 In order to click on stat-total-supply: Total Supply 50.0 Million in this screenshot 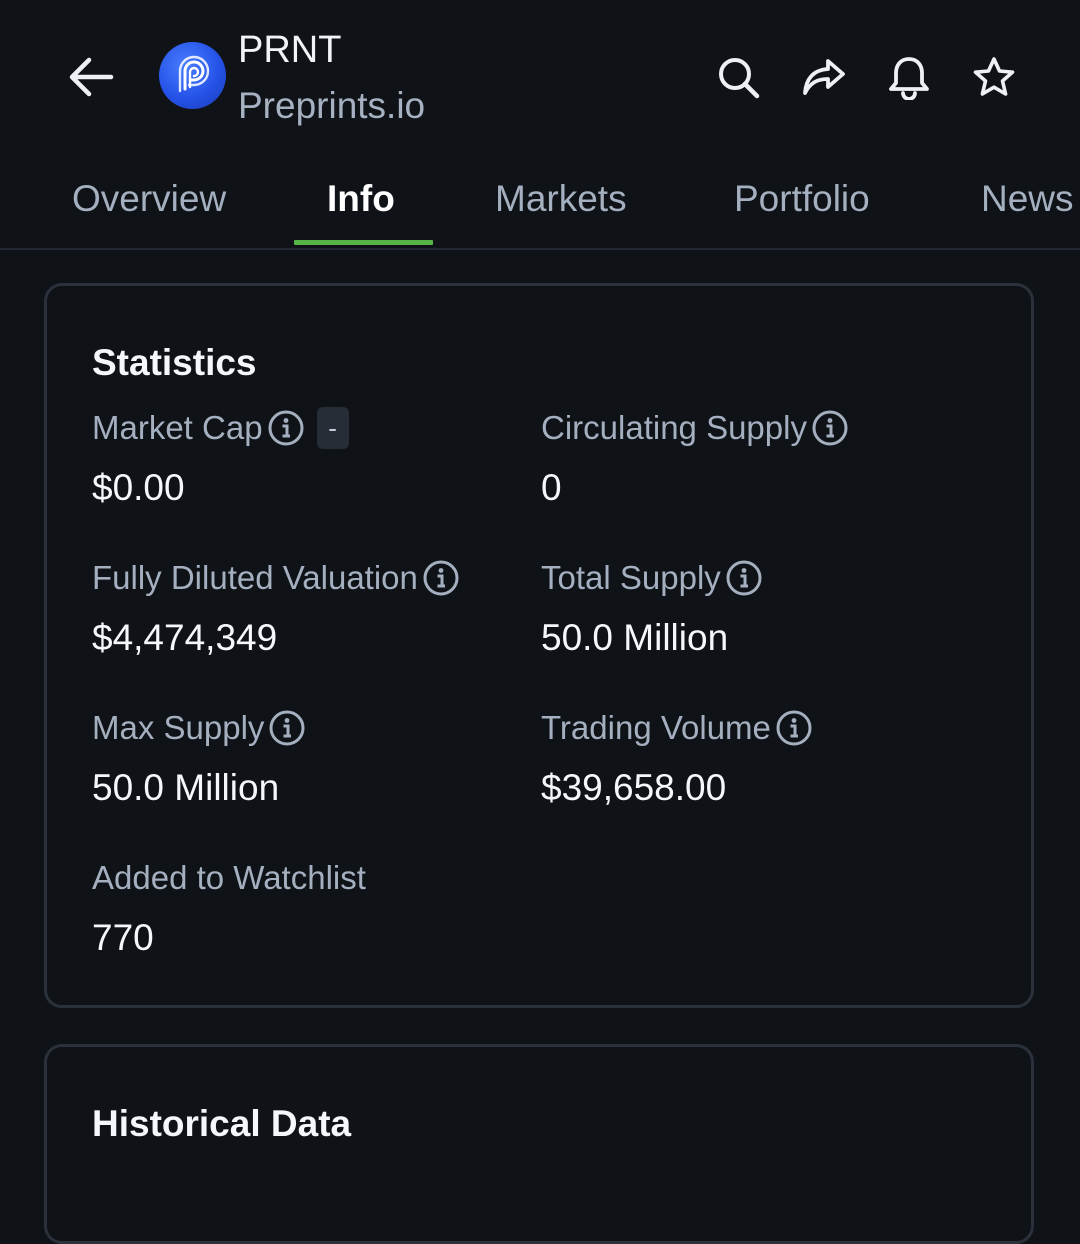, I will do `click(652, 608)`.